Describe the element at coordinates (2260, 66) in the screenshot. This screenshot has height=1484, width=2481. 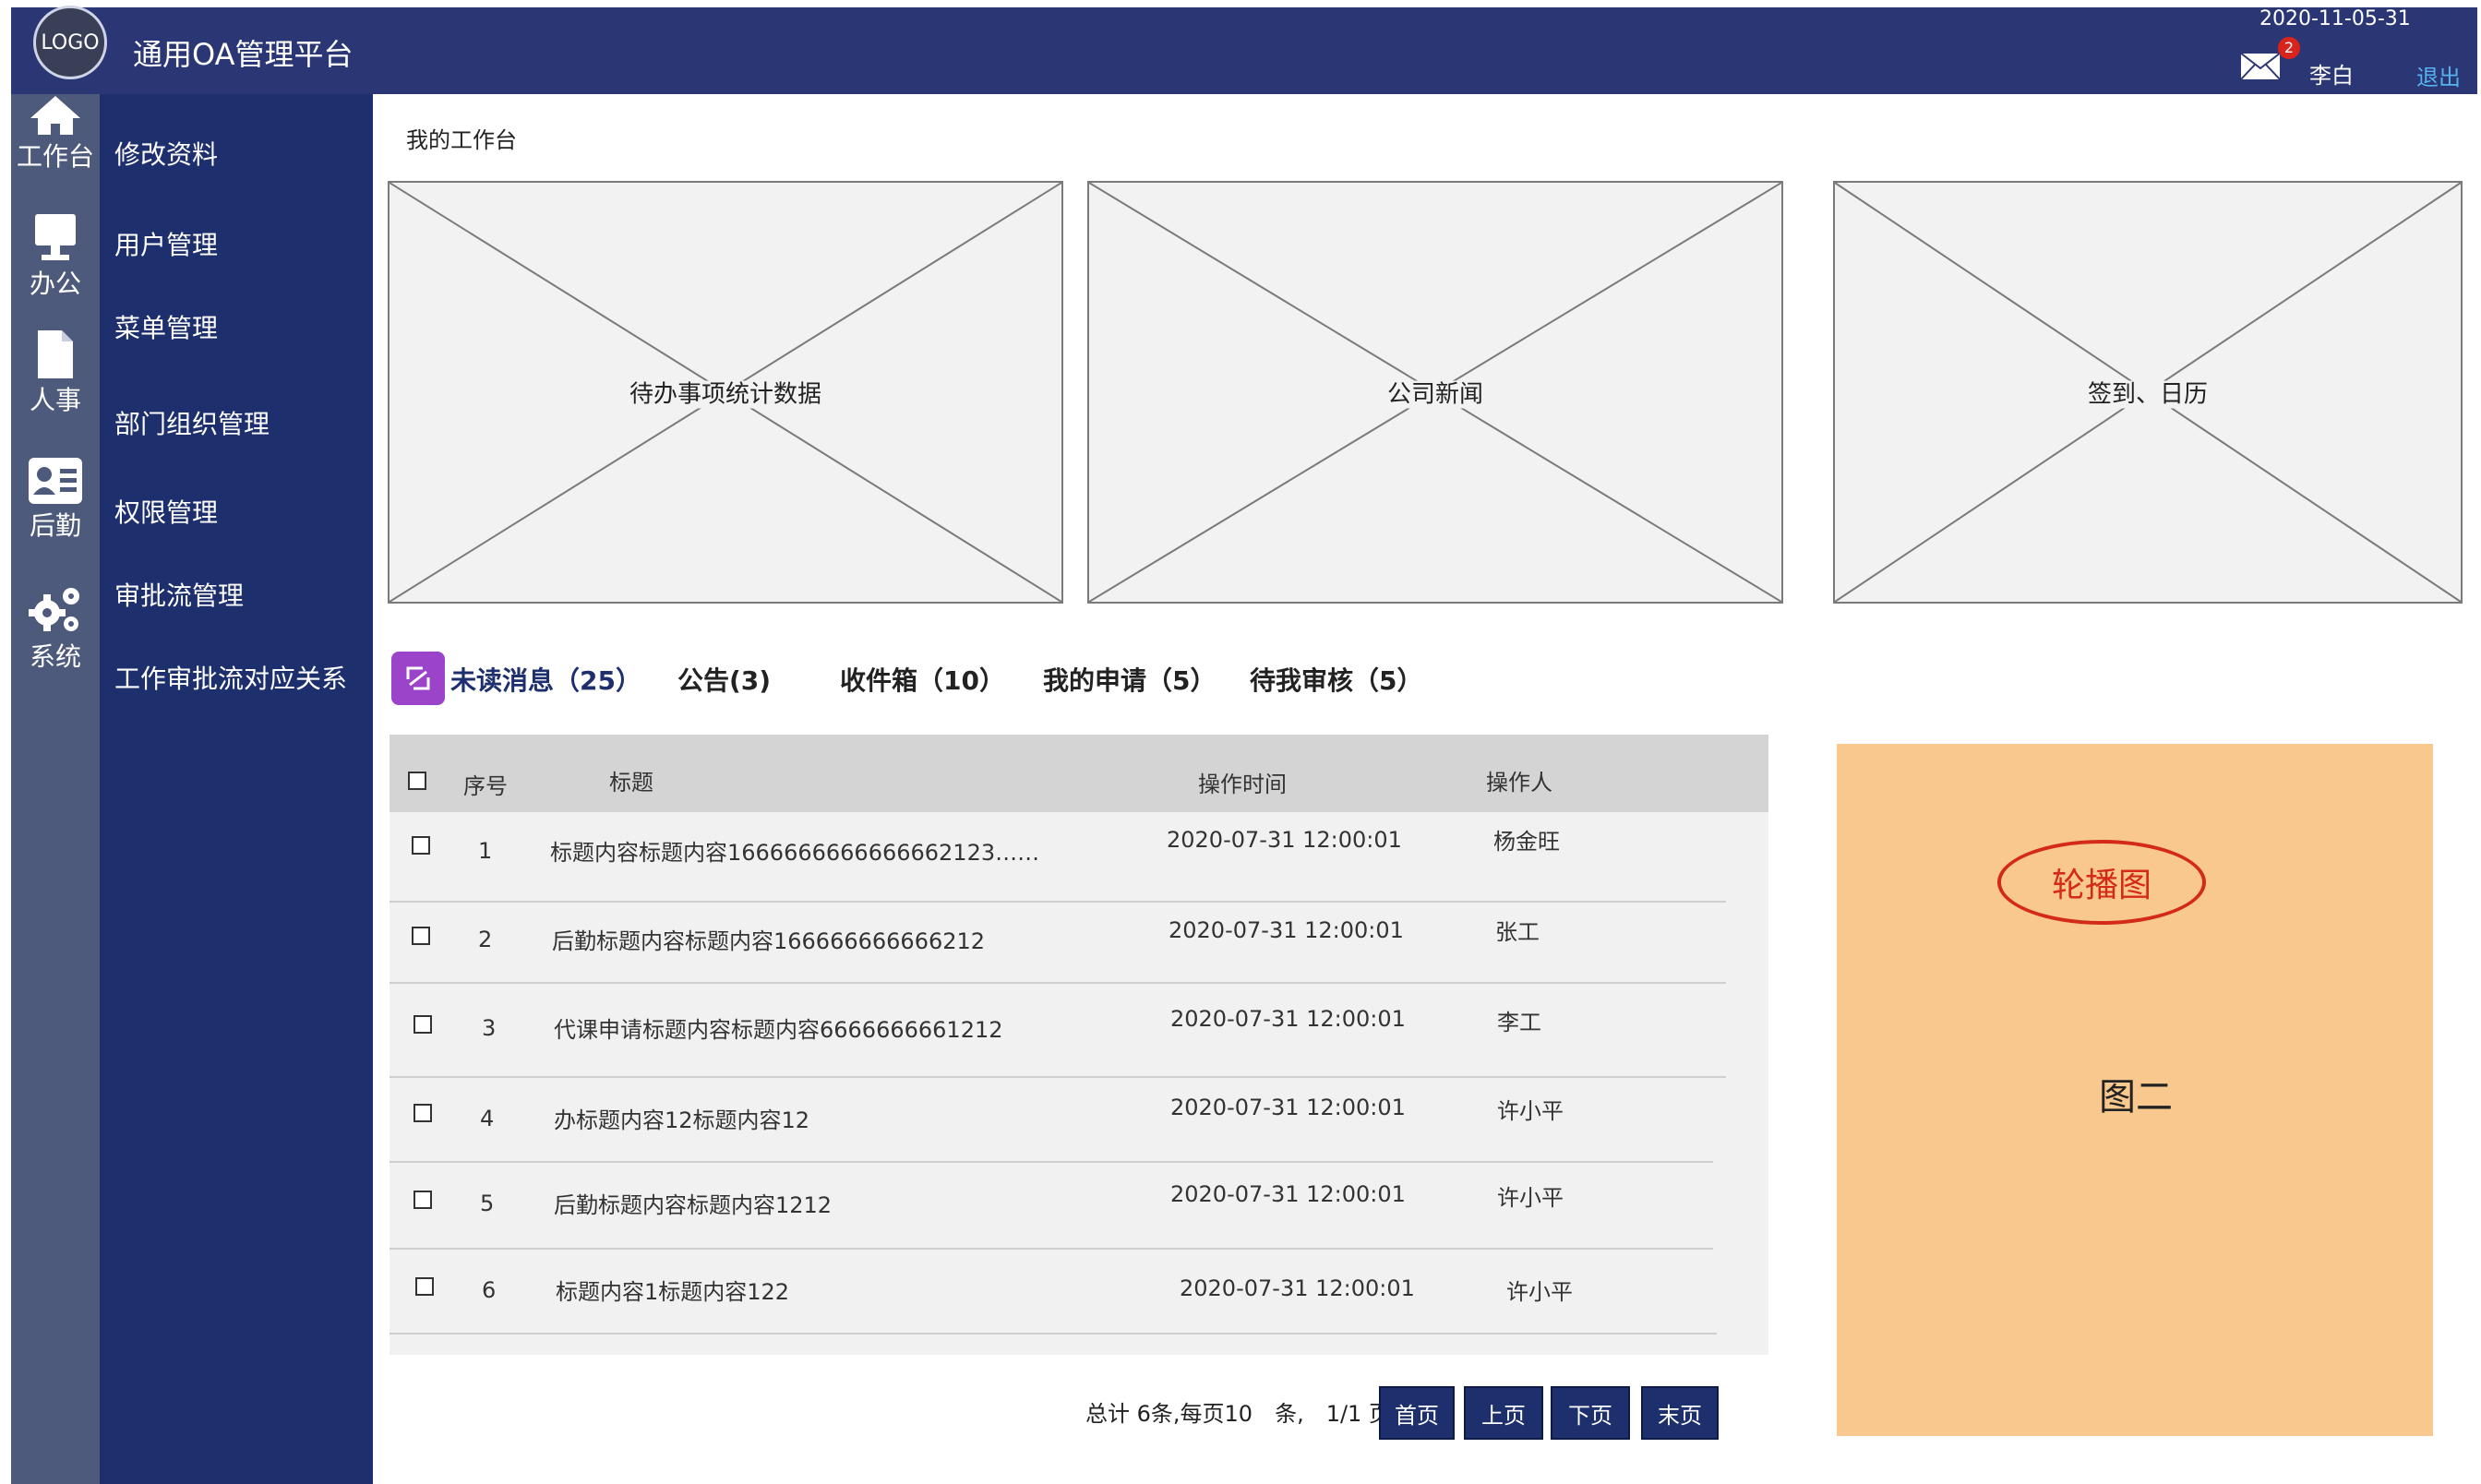
I see `mail-icon` at that location.